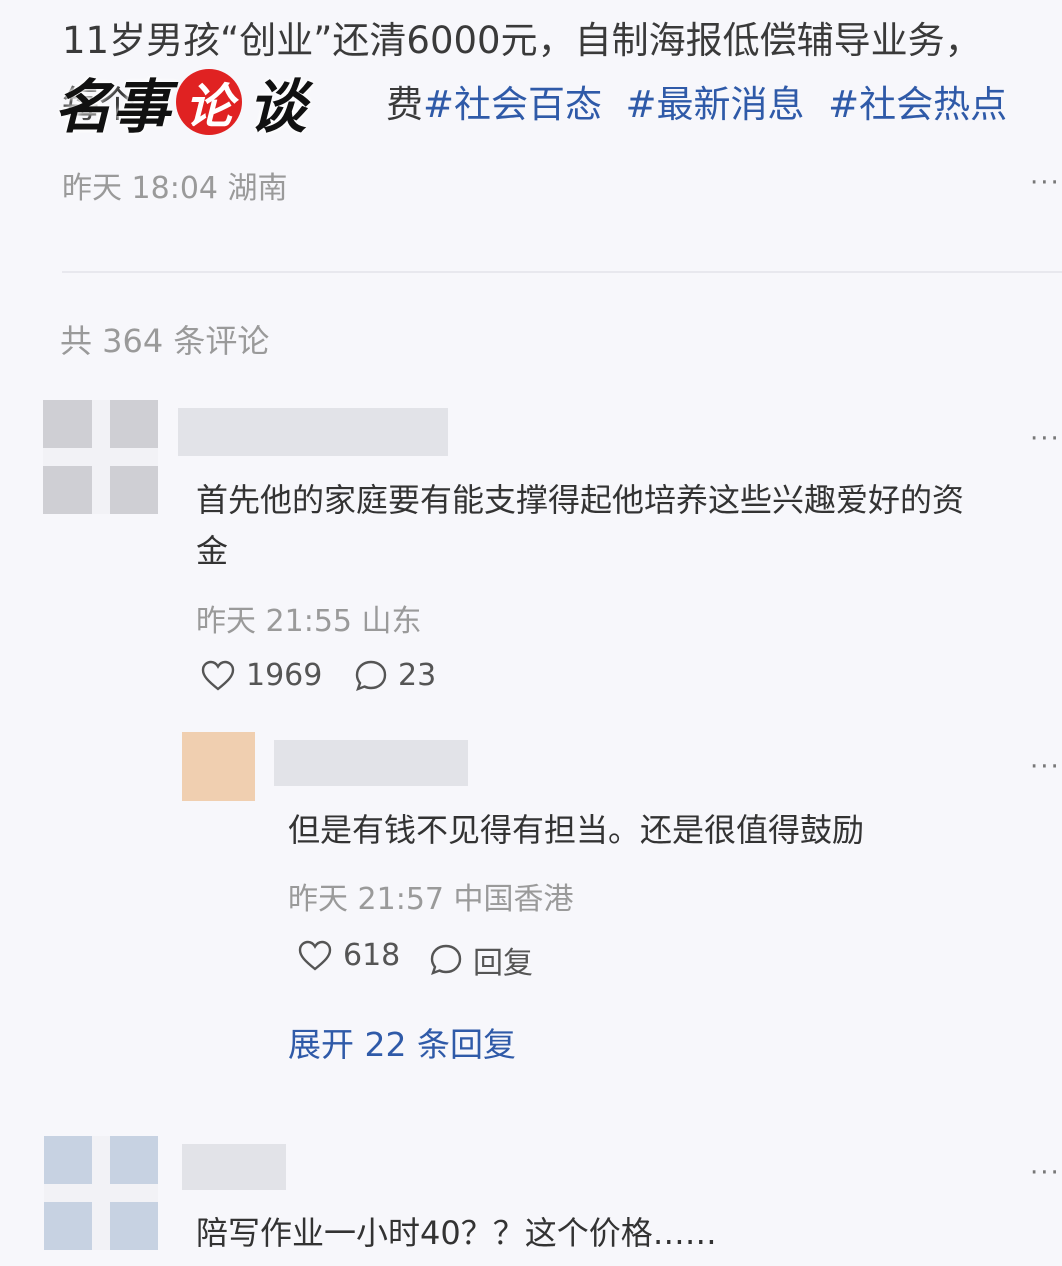 The image size is (1062, 1266). What do you see at coordinates (512, 104) in the screenshot?
I see `hashtag-society: #社会百态` at bounding box center [512, 104].